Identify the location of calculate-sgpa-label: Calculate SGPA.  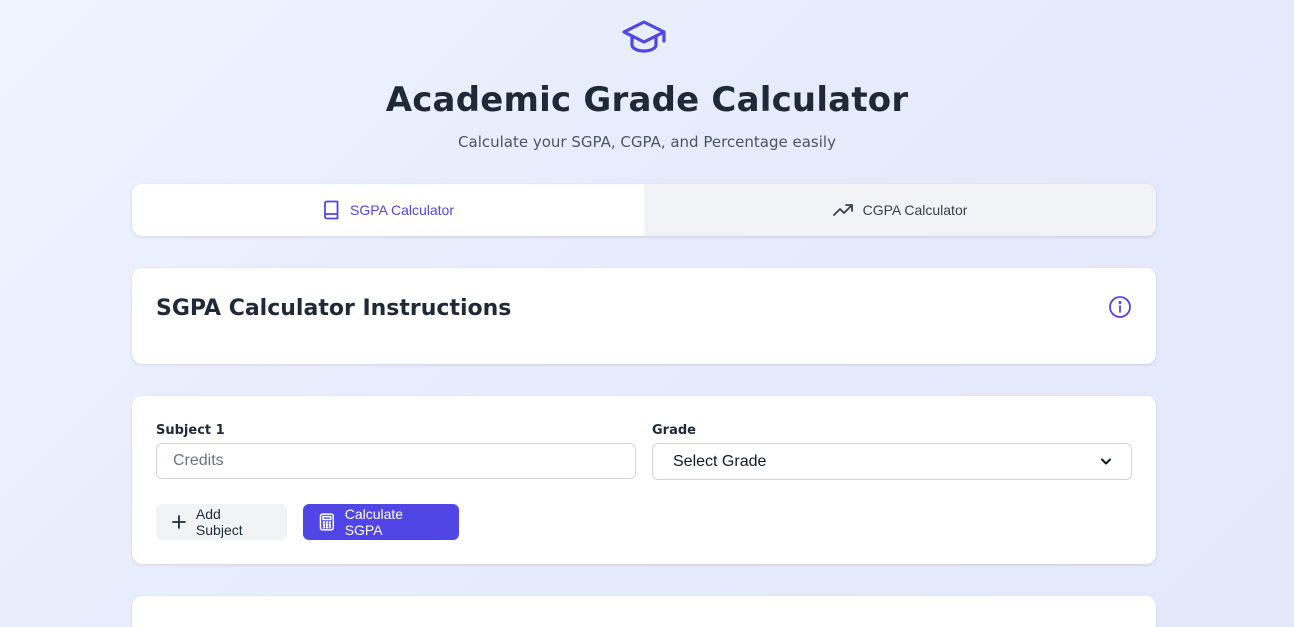
(374, 522).